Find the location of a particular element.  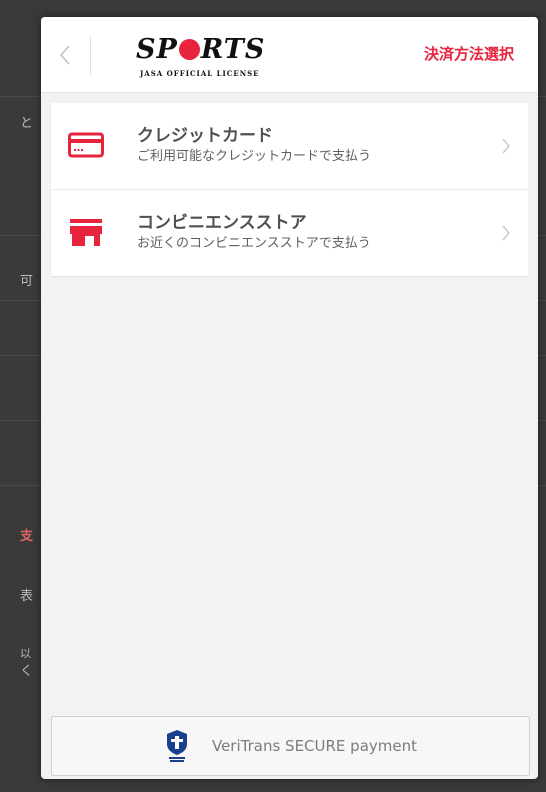

page-title: 決済方法選択 is located at coordinates (468, 54).